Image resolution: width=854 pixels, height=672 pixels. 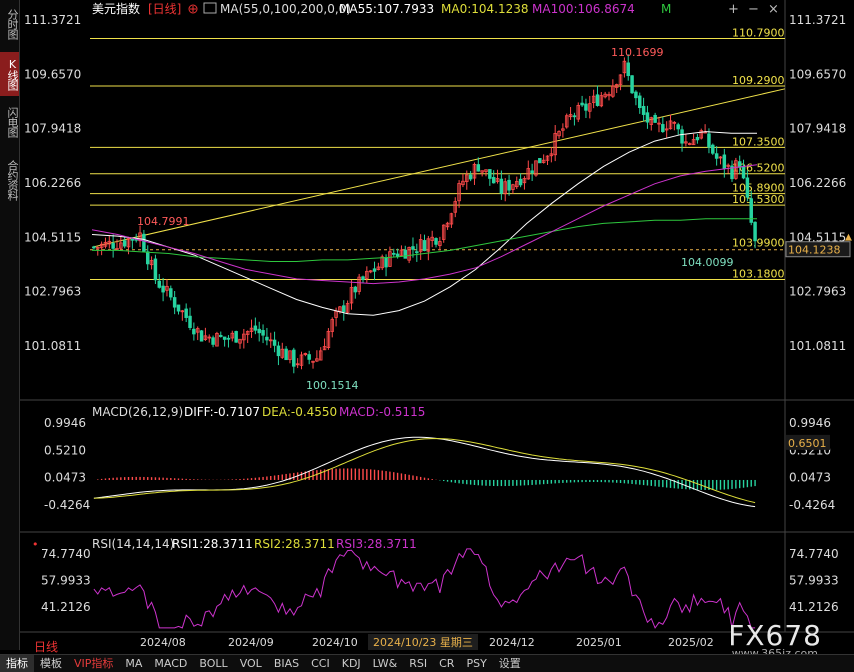 I want to click on minus-icon: −, so click(x=753, y=9).